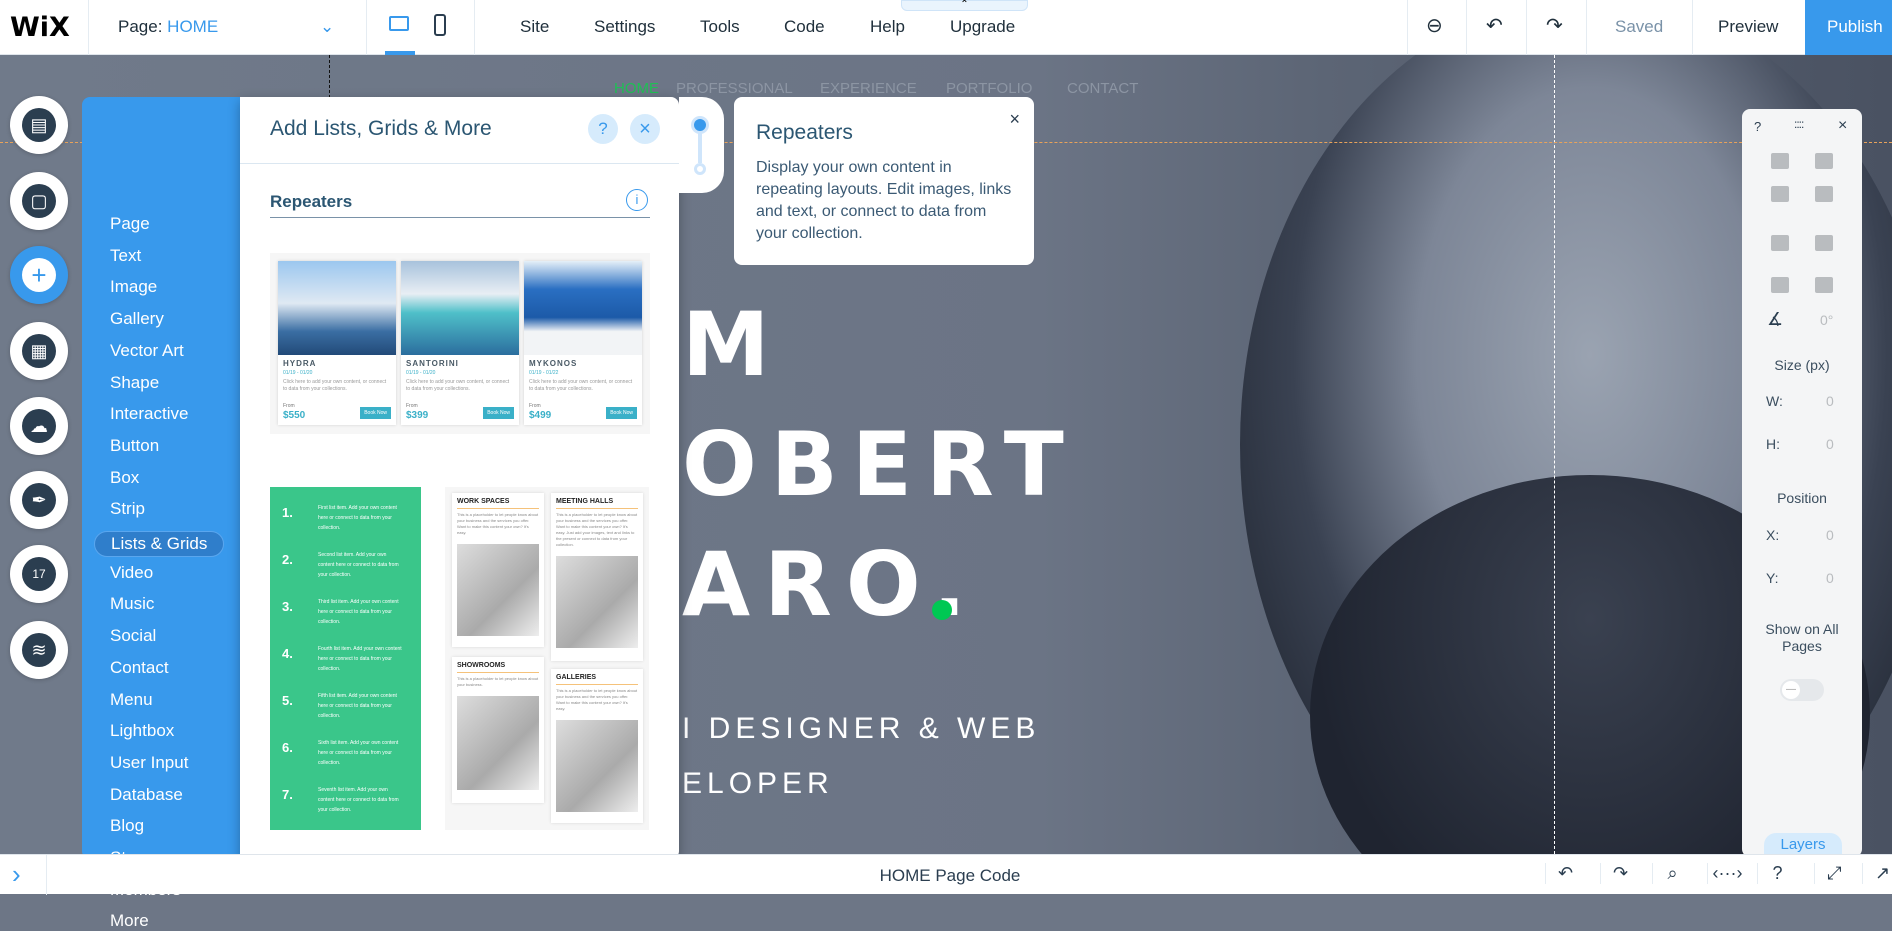 The width and height of the screenshot is (1892, 931). Describe the element at coordinates (149, 763) in the screenshot. I see `category-user-input: User Input` at that location.